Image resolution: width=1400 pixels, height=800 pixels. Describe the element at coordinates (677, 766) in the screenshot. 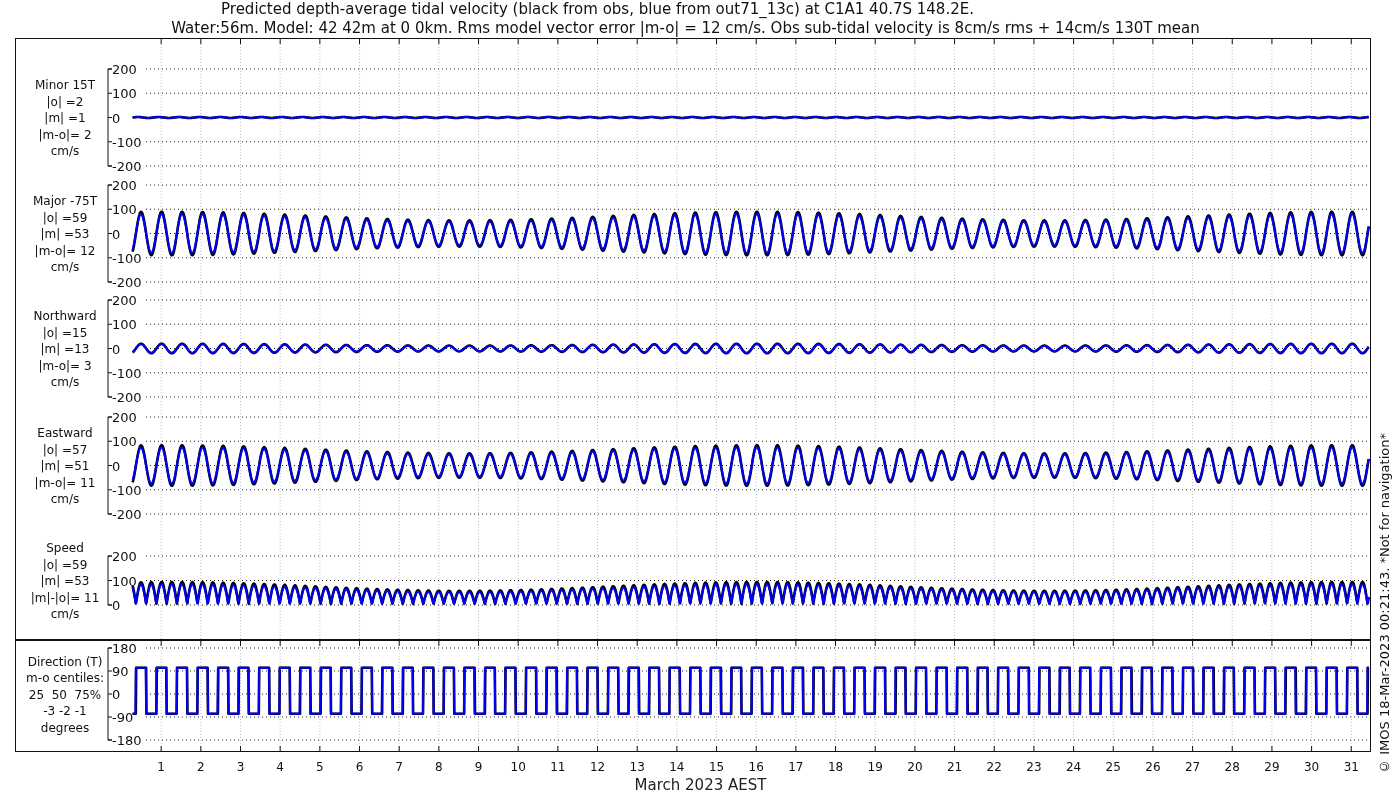

I see `day-label: 14` at that location.